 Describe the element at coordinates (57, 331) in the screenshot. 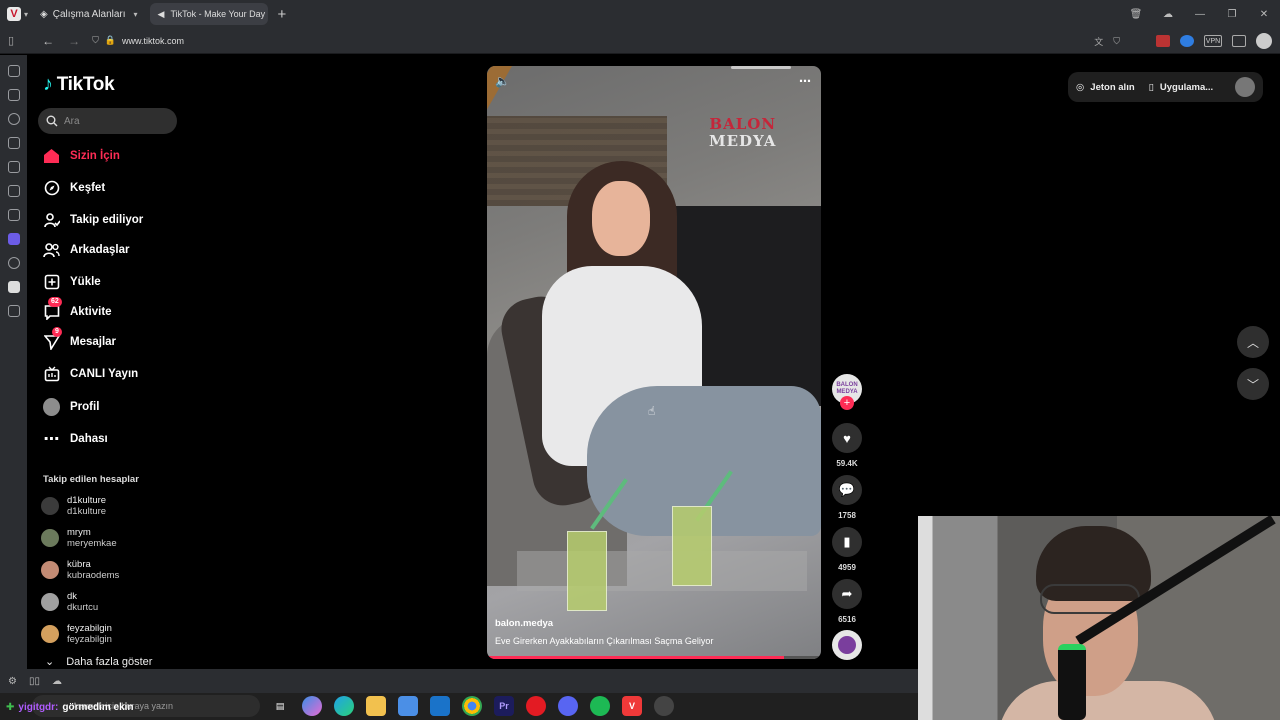

I see `messages-badge: 9` at that location.